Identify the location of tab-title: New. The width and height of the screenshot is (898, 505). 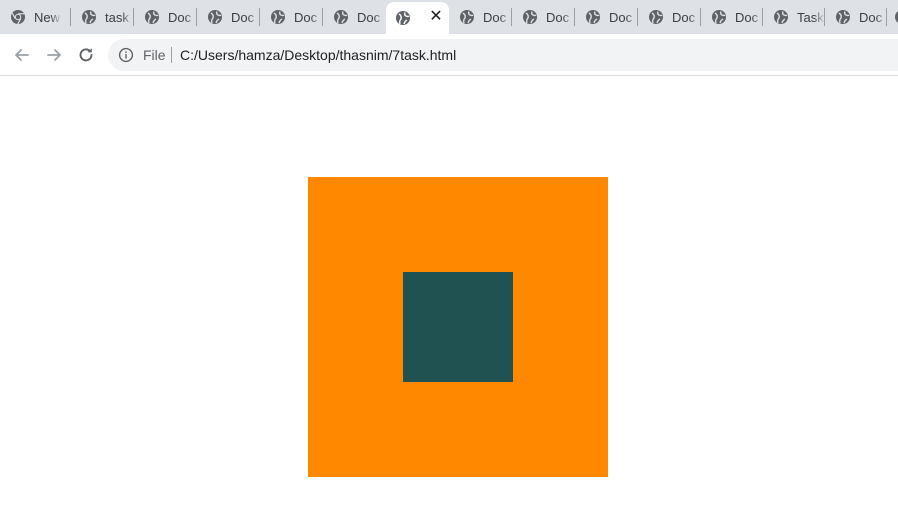
(47, 17).